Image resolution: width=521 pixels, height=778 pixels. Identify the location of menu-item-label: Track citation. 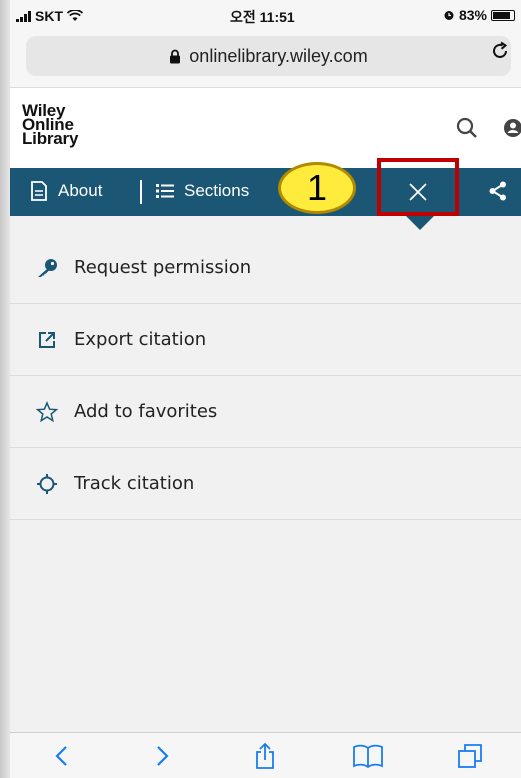
(134, 483).